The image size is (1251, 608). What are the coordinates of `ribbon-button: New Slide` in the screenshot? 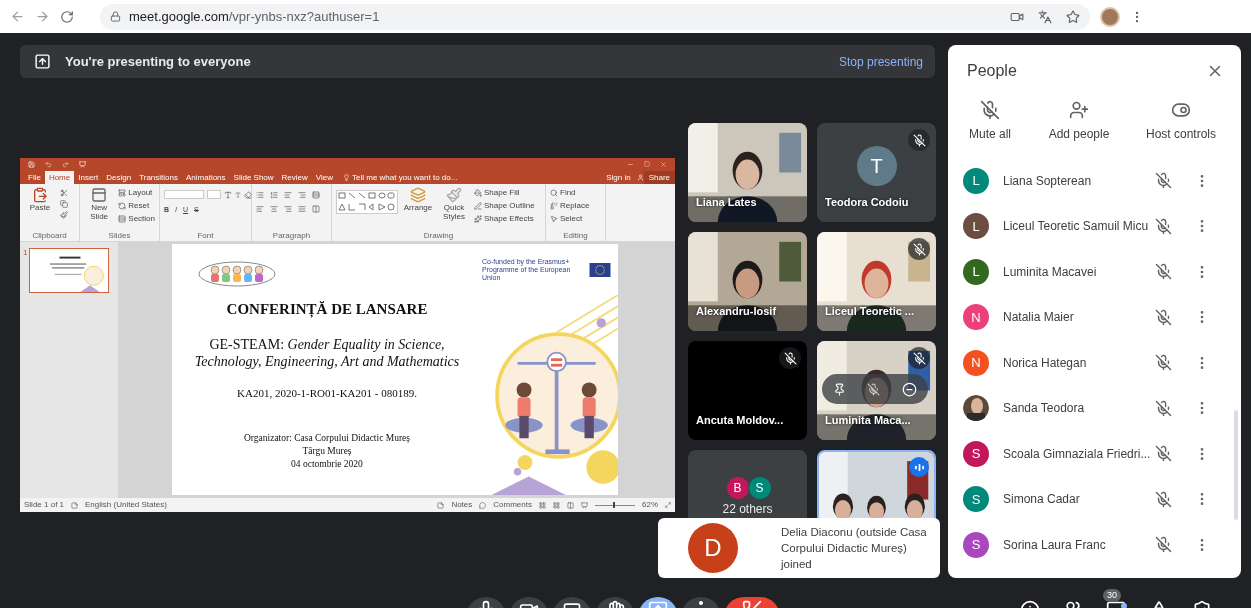 It's located at (99, 204).